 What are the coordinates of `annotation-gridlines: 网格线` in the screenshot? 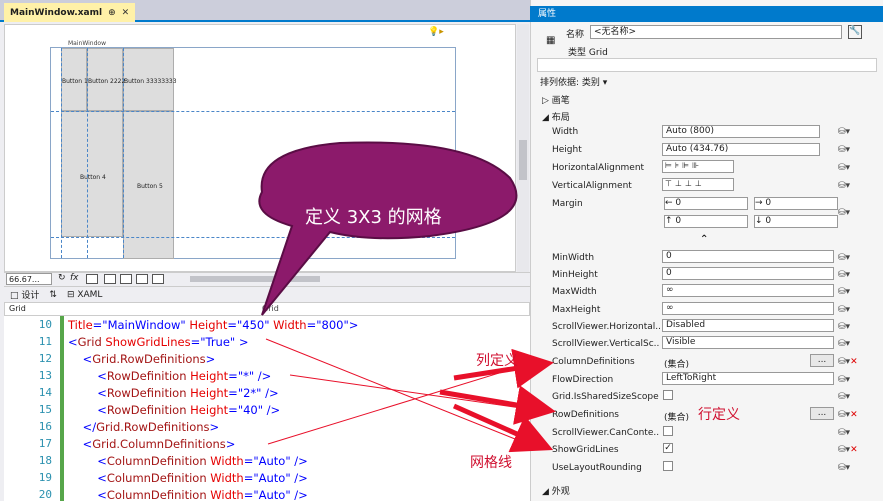 It's located at (491, 463).